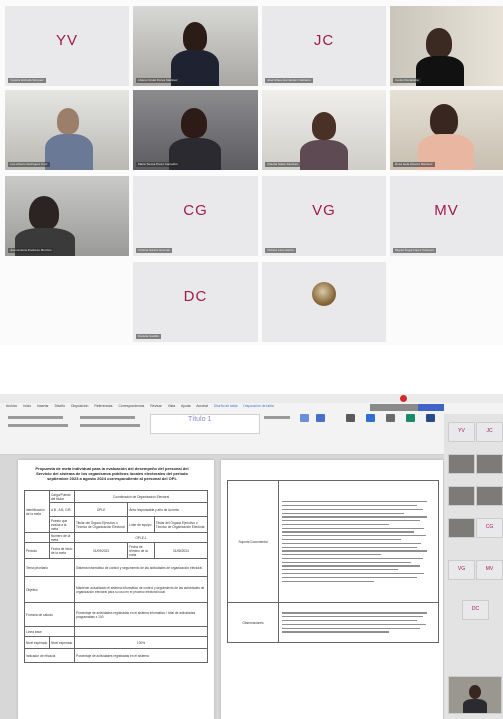 The width and height of the screenshot is (503, 719). I want to click on mini-participant-tile: YV, so click(461, 432).